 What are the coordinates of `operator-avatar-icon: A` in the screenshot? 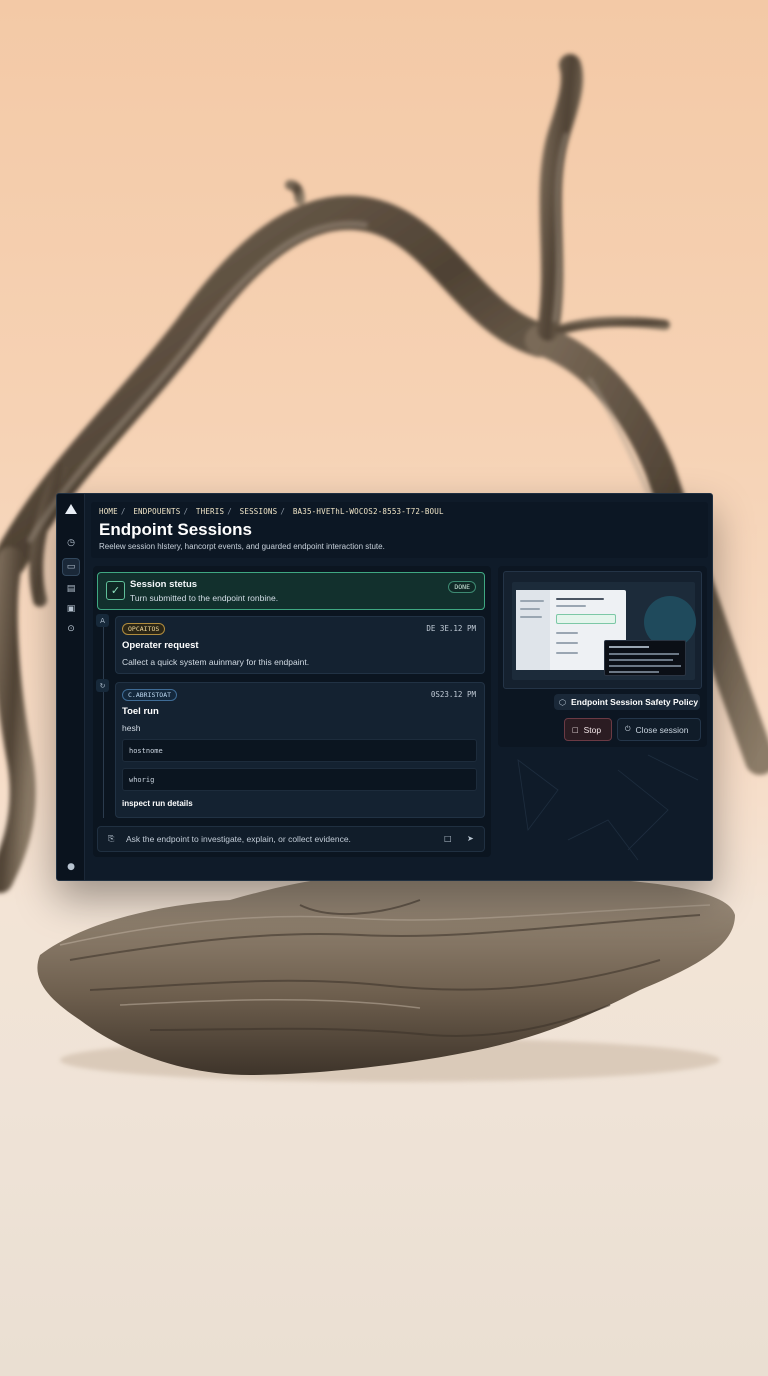 It's located at (102, 620).